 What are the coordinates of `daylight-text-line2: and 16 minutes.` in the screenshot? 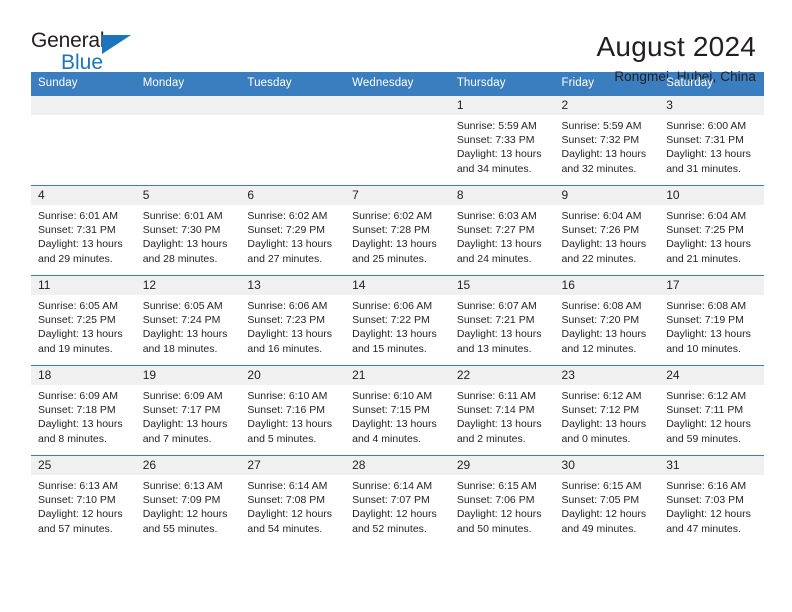 It's located at (285, 348).